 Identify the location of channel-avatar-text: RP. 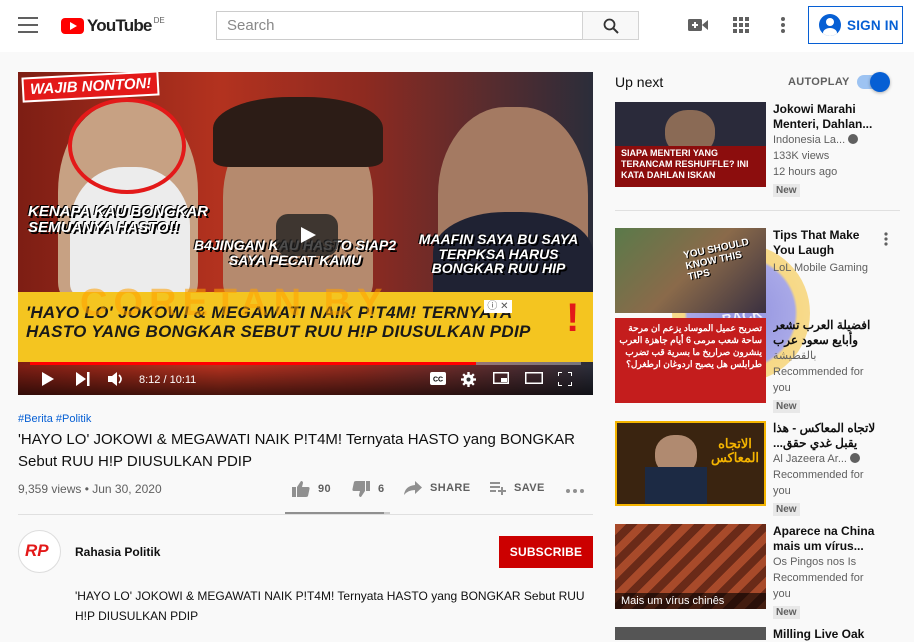
(37, 550).